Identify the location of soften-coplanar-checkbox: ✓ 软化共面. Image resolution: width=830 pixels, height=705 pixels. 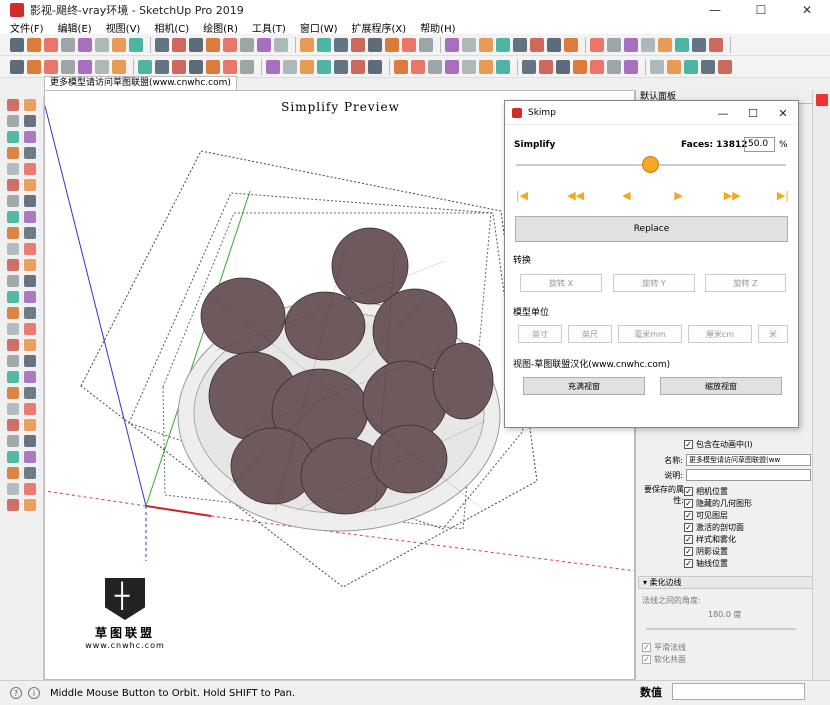
(664, 659).